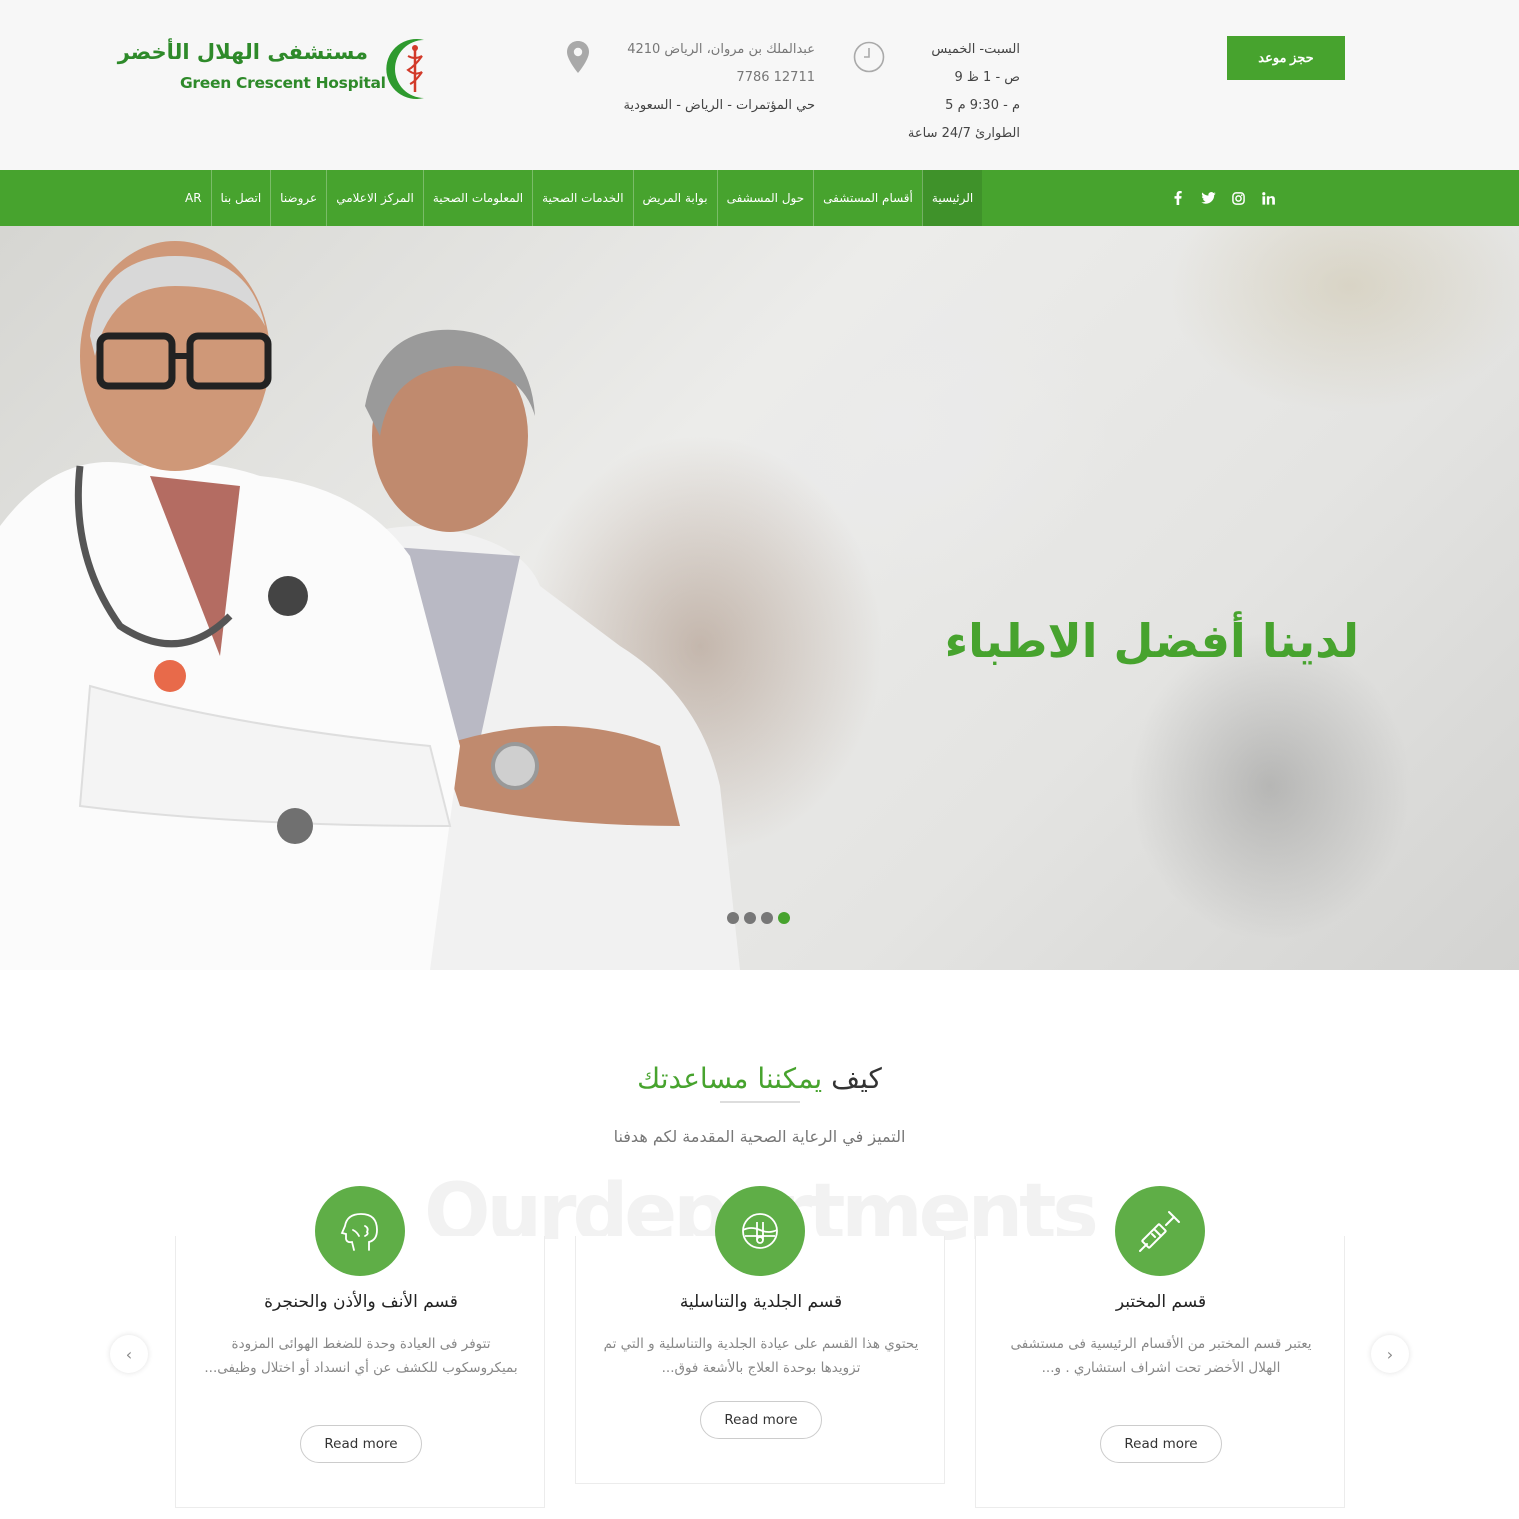 Image resolution: width=1519 pixels, height=1519 pixels. What do you see at coordinates (578, 57) in the screenshot?
I see `map-pin-icon` at bounding box center [578, 57].